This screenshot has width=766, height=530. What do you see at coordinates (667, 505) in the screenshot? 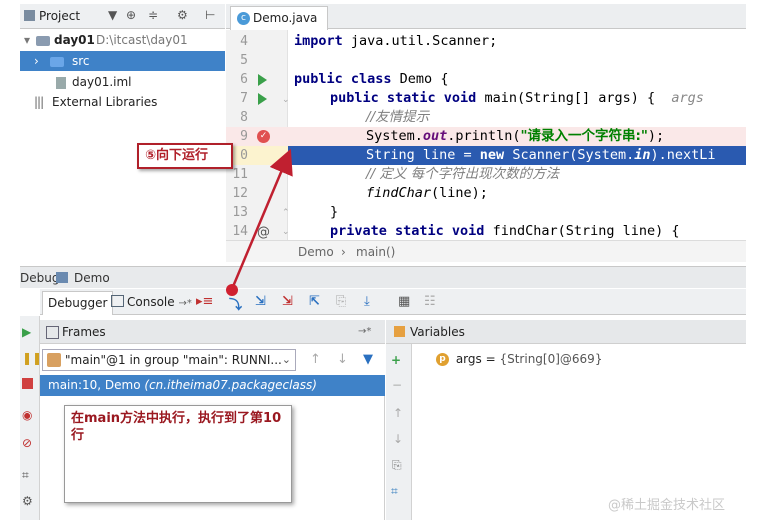
I see `watermark: @稀土掘金技术社区` at bounding box center [667, 505].